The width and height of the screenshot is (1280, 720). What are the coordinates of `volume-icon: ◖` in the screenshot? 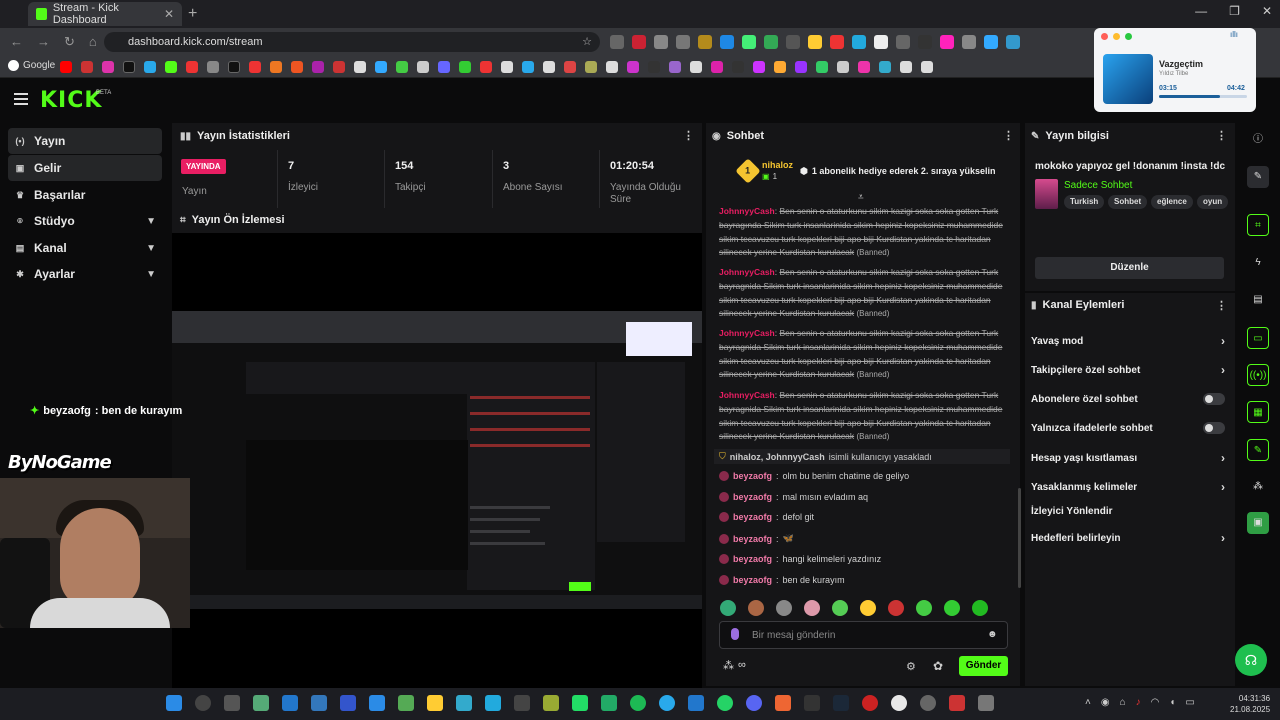 It's located at (1172, 702).